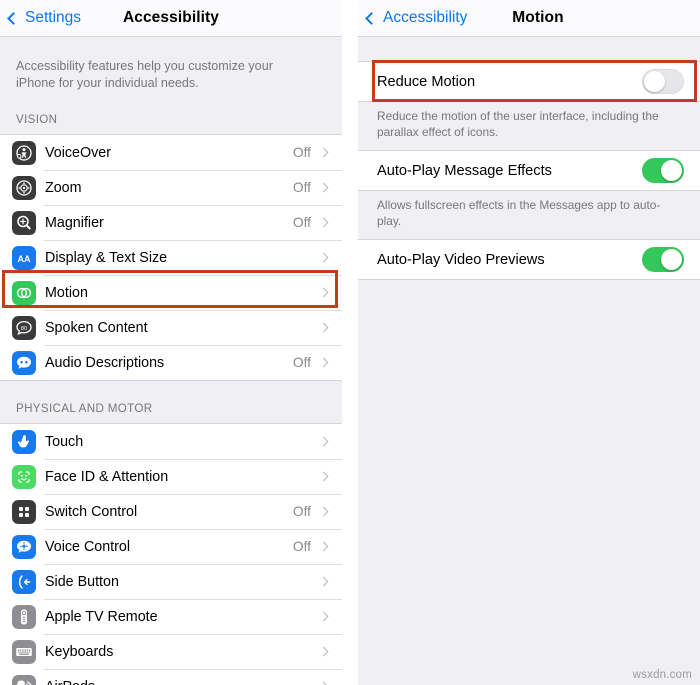 This screenshot has width=700, height=685. I want to click on sidebar-item-zoom: Zoom Off, so click(171, 187).